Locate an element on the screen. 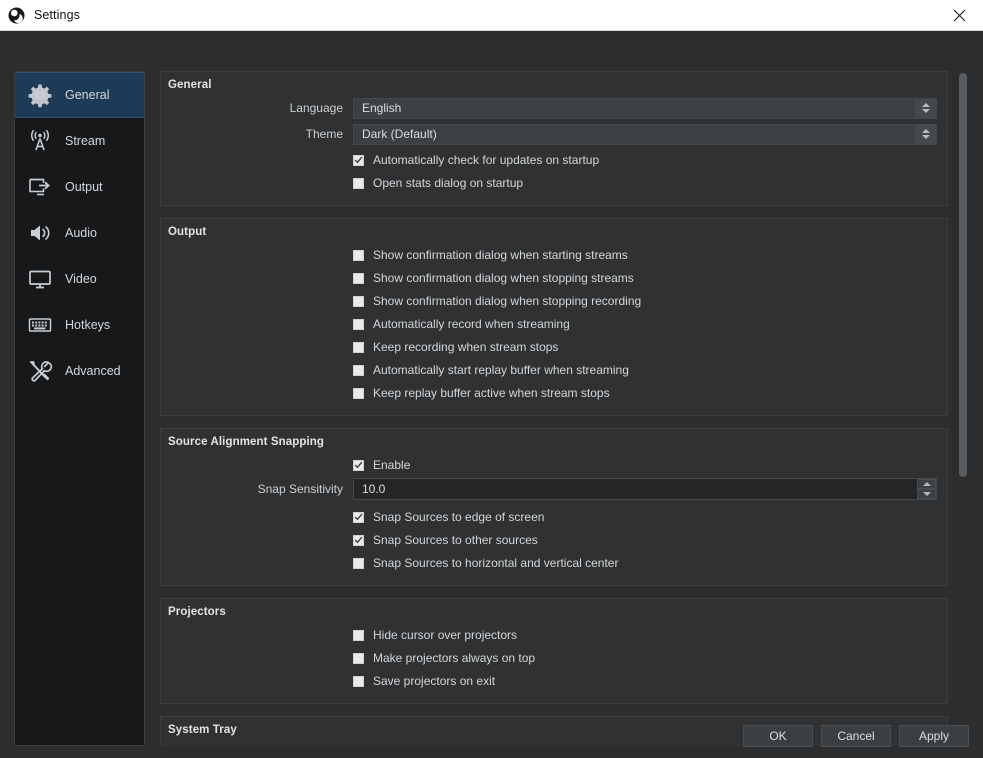 The height and width of the screenshot is (758, 983). checkbox-open-stats is located at coordinates (358, 183).